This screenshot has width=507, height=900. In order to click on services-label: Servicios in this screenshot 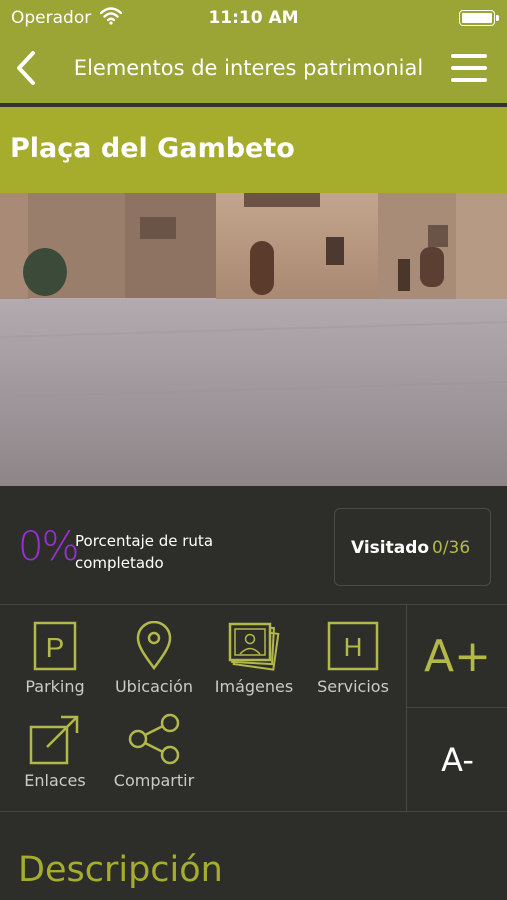, I will do `click(353, 686)`.